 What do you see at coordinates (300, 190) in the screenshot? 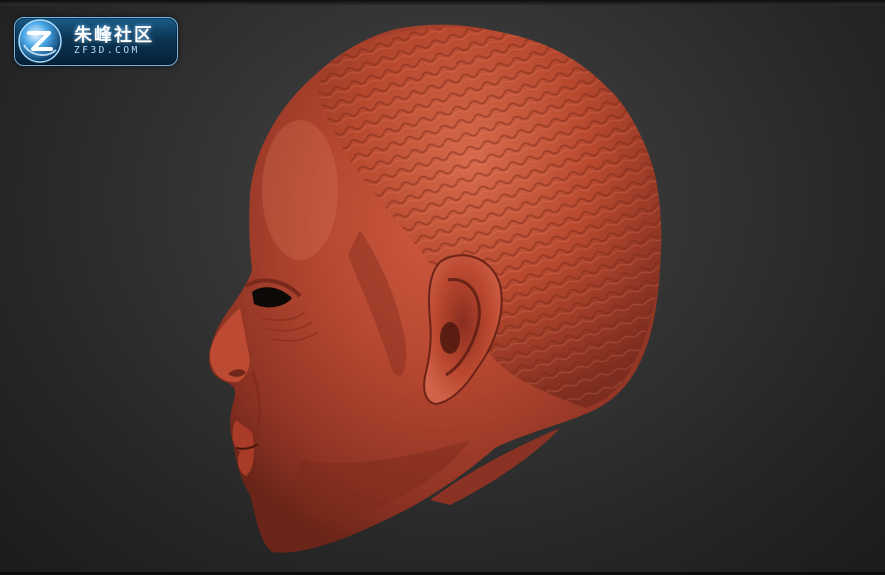
I see `forehead-highlight` at bounding box center [300, 190].